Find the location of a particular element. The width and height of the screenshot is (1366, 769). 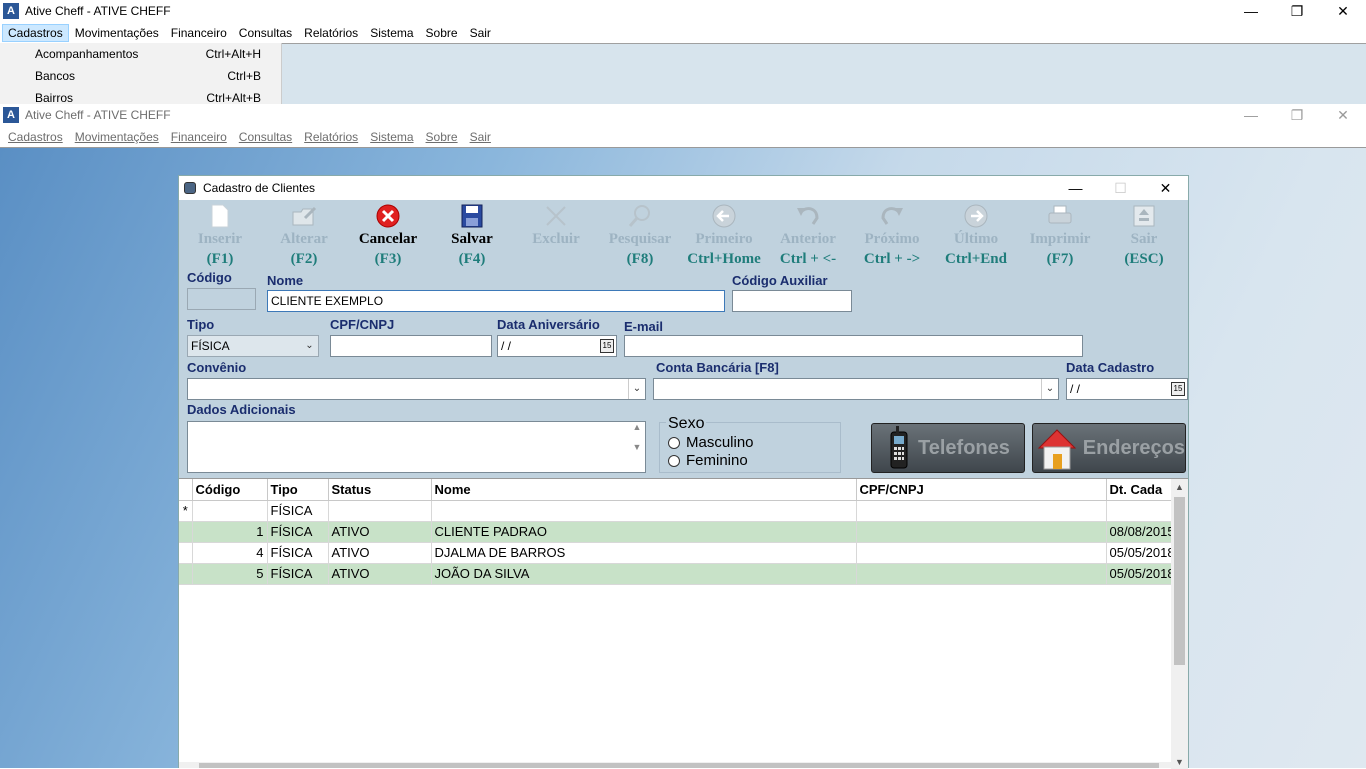

back-menu-movimentacoes: Movimentações is located at coordinates (117, 33).